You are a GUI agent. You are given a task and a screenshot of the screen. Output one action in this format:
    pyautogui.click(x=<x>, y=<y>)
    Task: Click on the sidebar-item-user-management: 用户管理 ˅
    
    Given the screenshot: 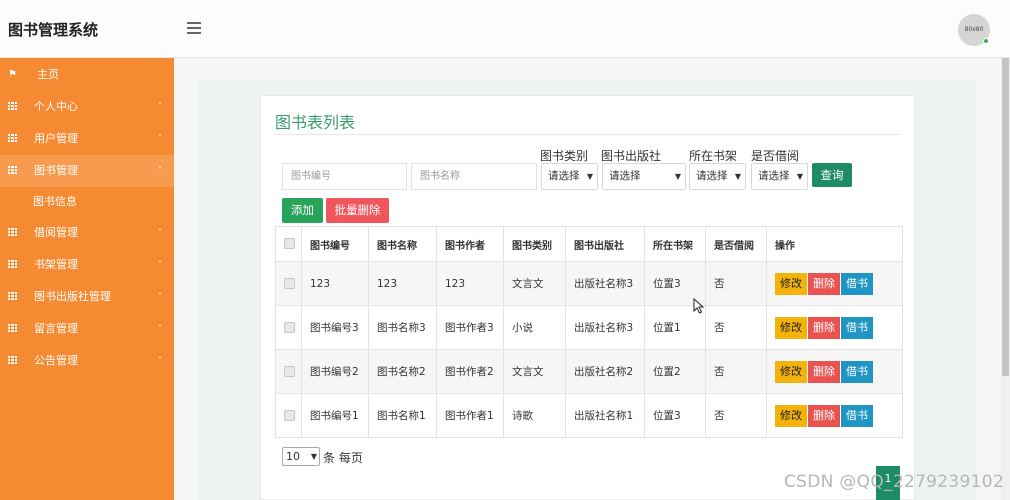 What is the action you would take?
    pyautogui.click(x=87, y=139)
    